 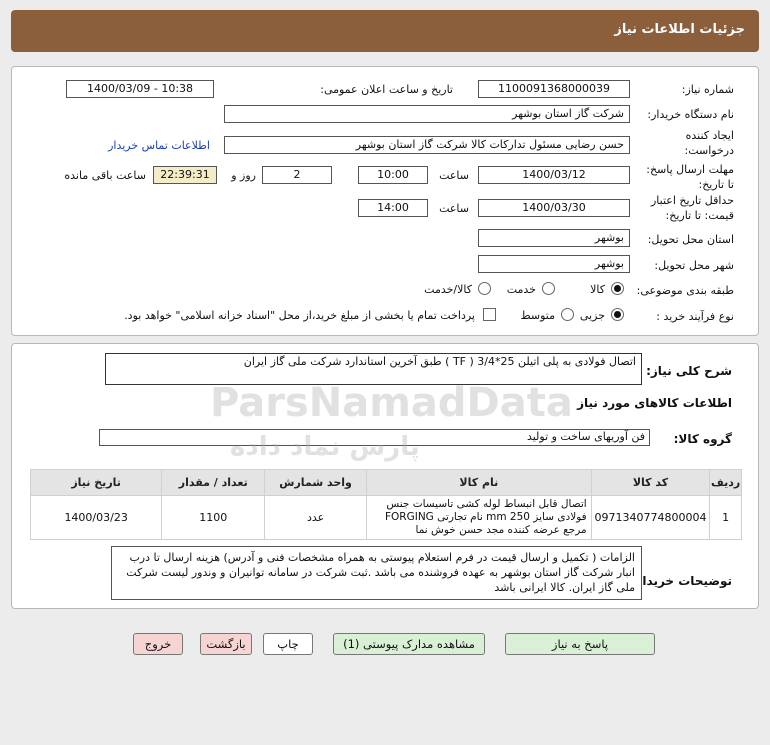 I want to click on process-label: نوع فرآیند خرید :, so click(x=695, y=316).